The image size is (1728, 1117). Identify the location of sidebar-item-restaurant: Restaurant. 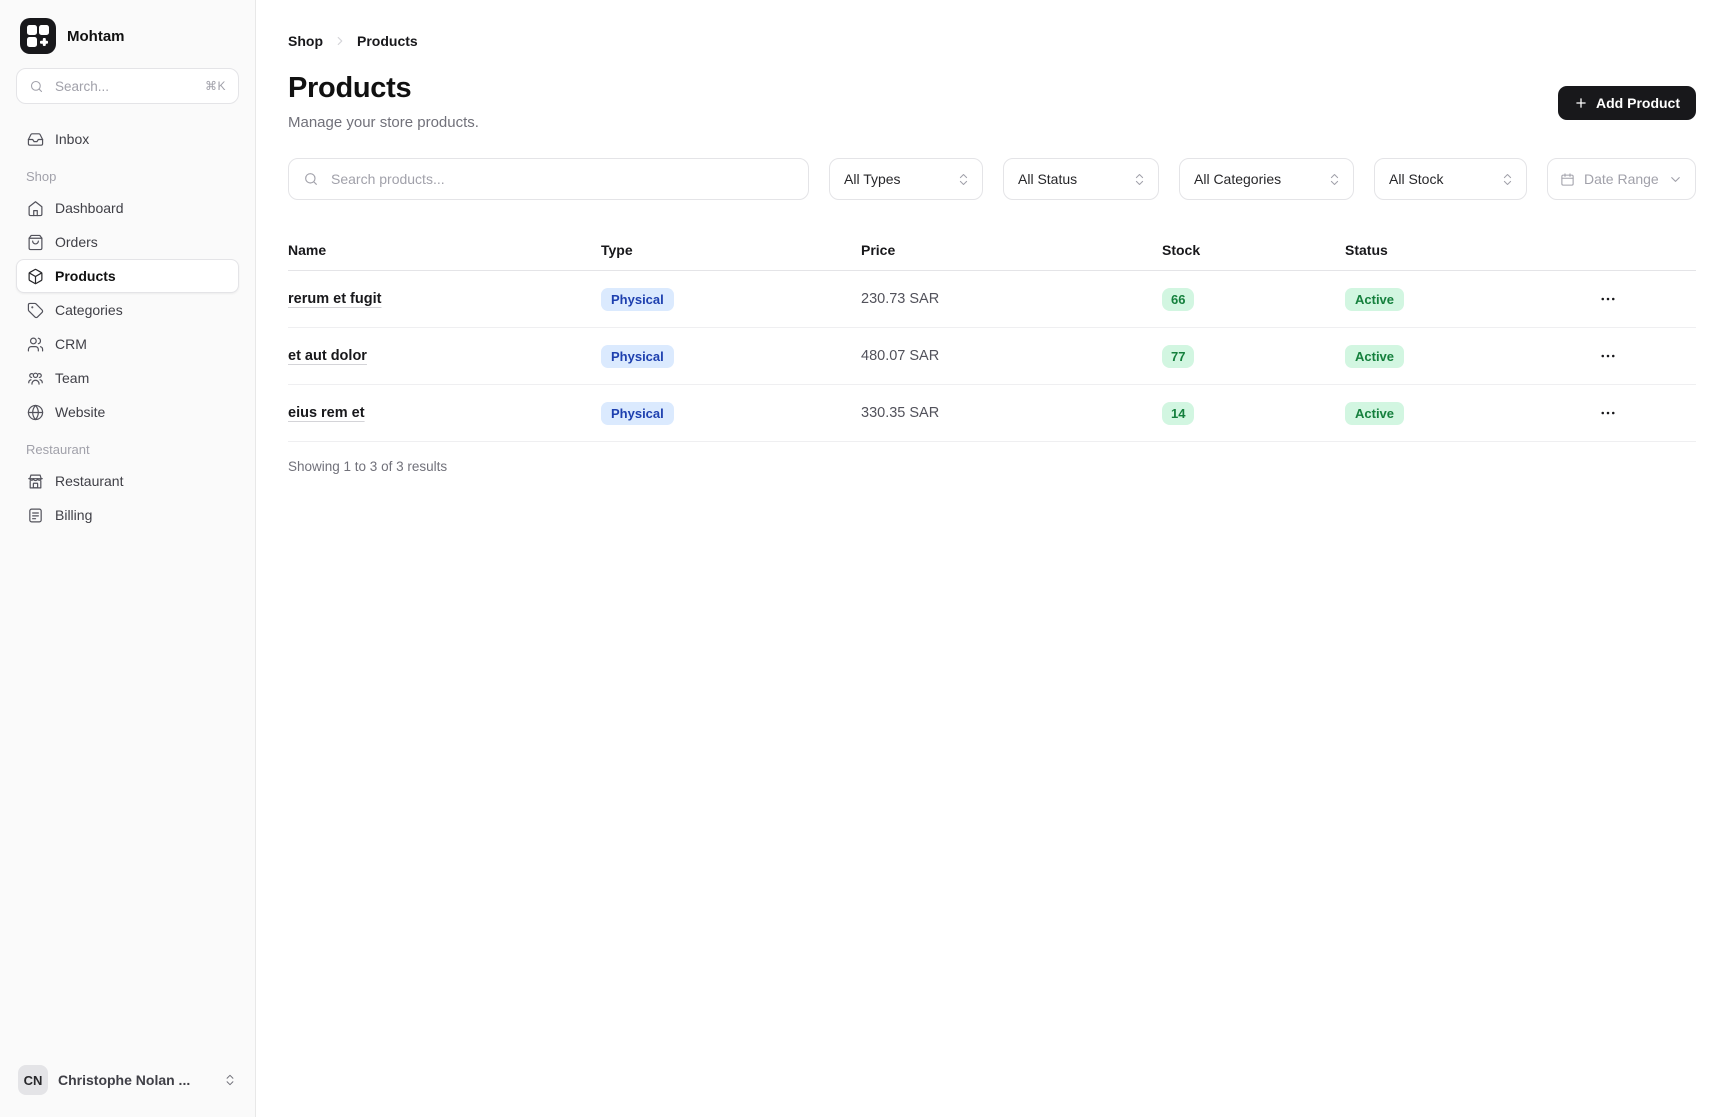
(127, 481).